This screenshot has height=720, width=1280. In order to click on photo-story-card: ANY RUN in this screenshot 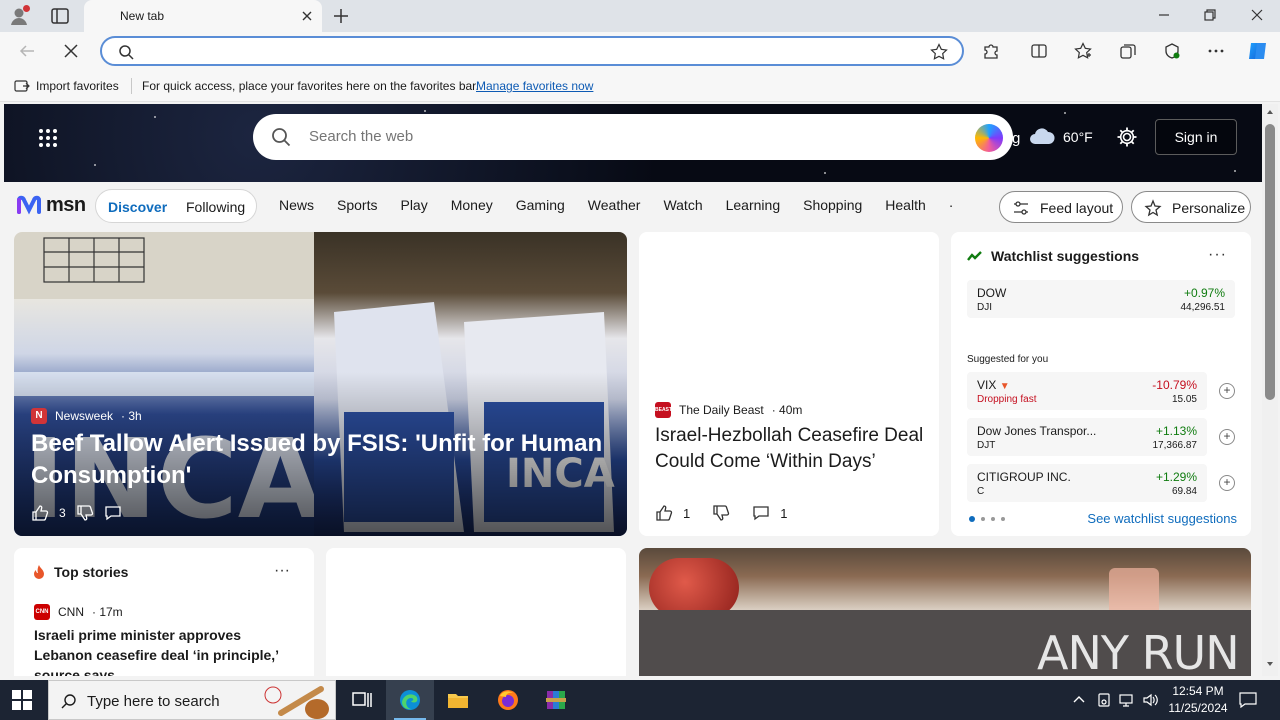, I will do `click(945, 612)`.